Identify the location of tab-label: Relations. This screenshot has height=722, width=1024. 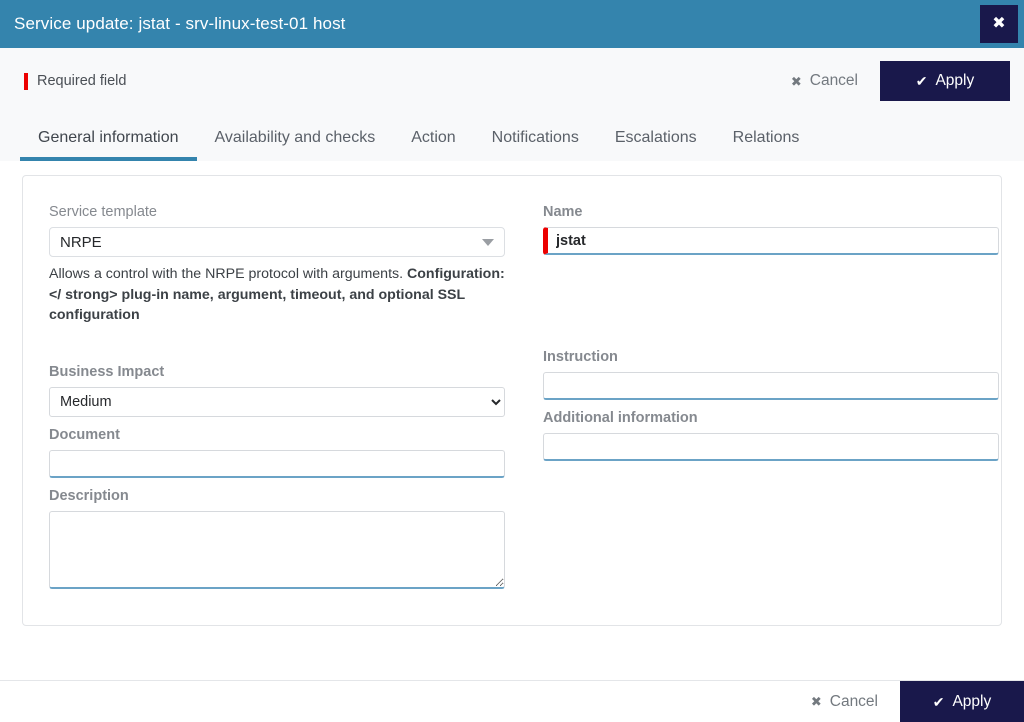
(766, 137).